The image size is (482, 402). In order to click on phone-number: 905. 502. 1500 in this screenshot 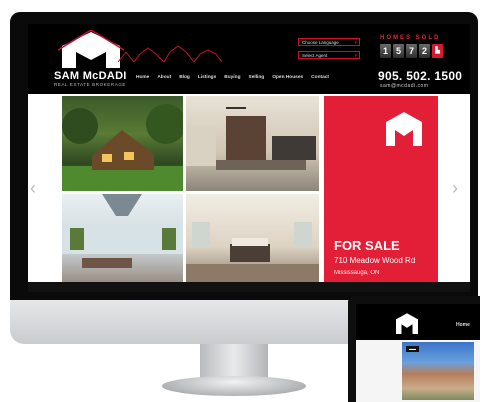, I will do `click(420, 76)`.